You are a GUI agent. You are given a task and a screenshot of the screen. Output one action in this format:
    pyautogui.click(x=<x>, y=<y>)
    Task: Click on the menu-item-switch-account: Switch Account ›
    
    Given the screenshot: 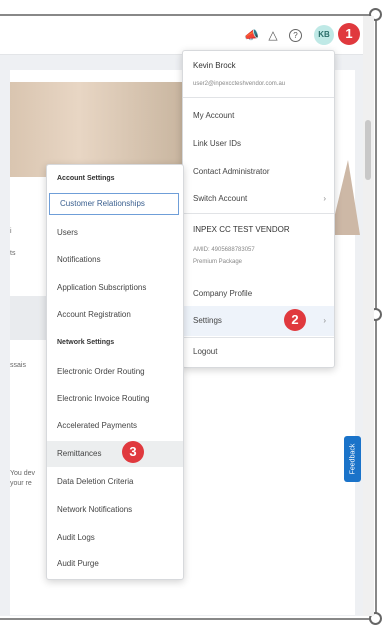 What is the action you would take?
    pyautogui.click(x=258, y=198)
    